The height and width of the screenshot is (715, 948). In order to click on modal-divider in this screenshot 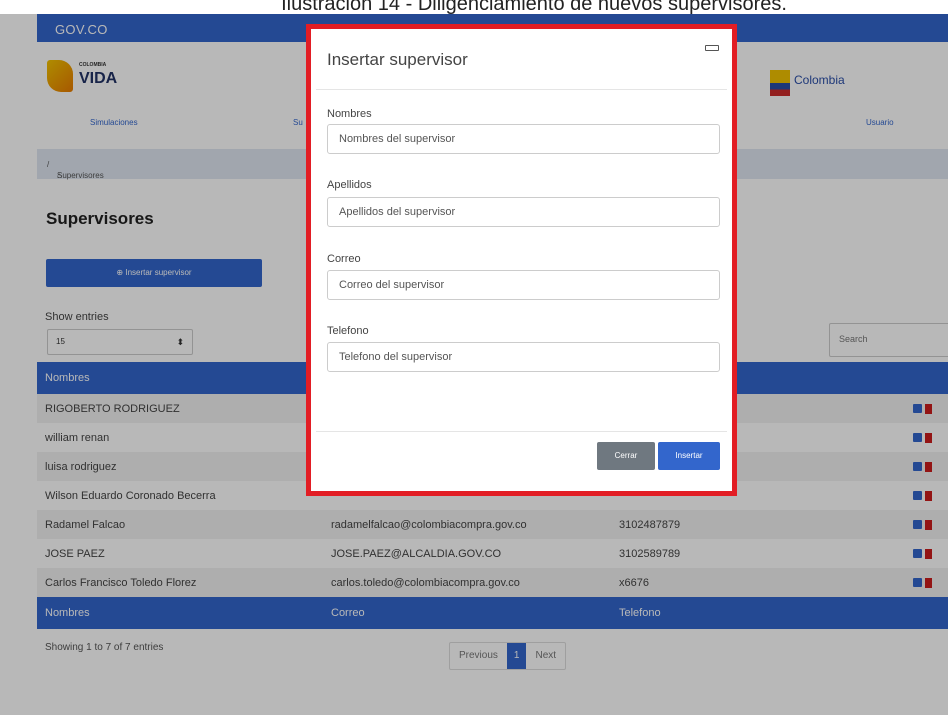, I will do `click(521, 89)`.